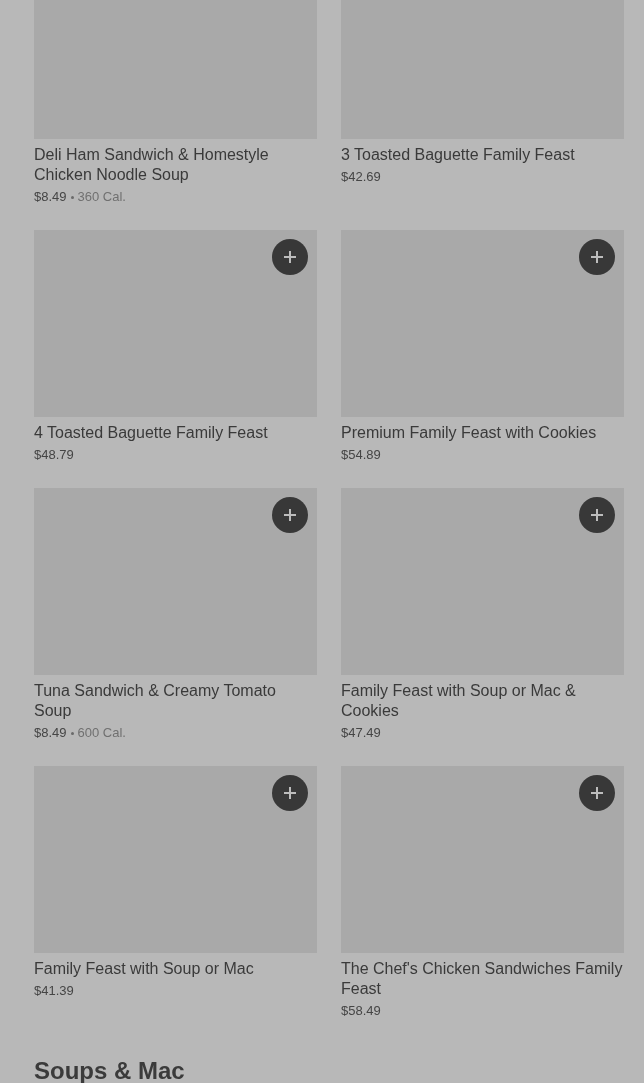  What do you see at coordinates (361, 733) in the screenshot?
I see `price: $47.49` at bounding box center [361, 733].